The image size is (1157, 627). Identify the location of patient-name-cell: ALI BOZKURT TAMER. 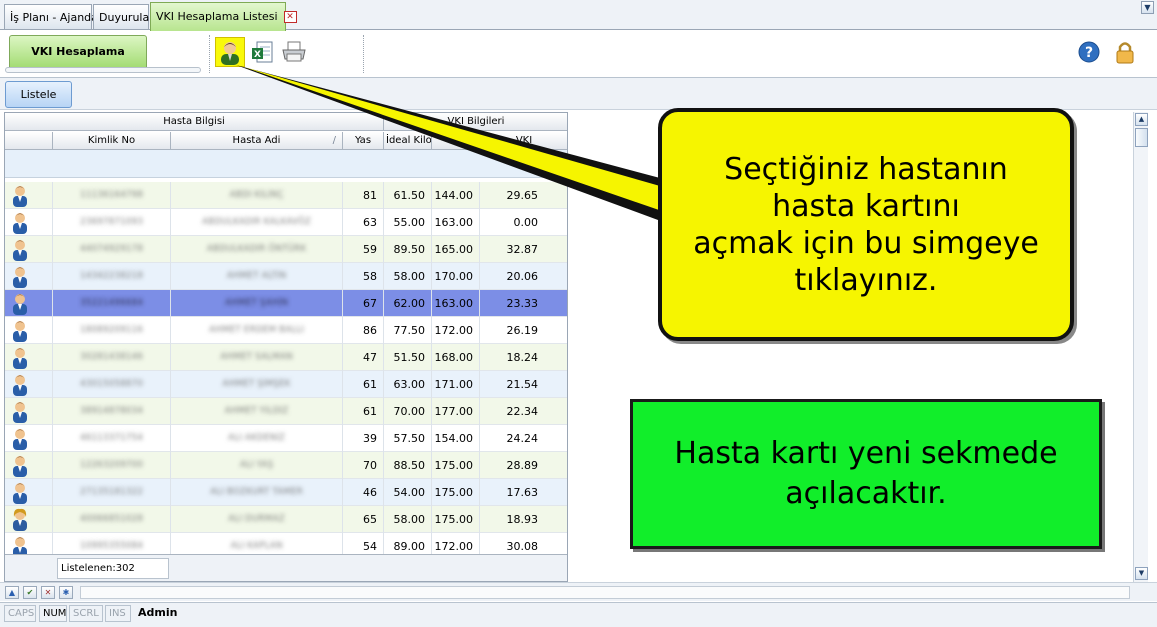
(257, 492).